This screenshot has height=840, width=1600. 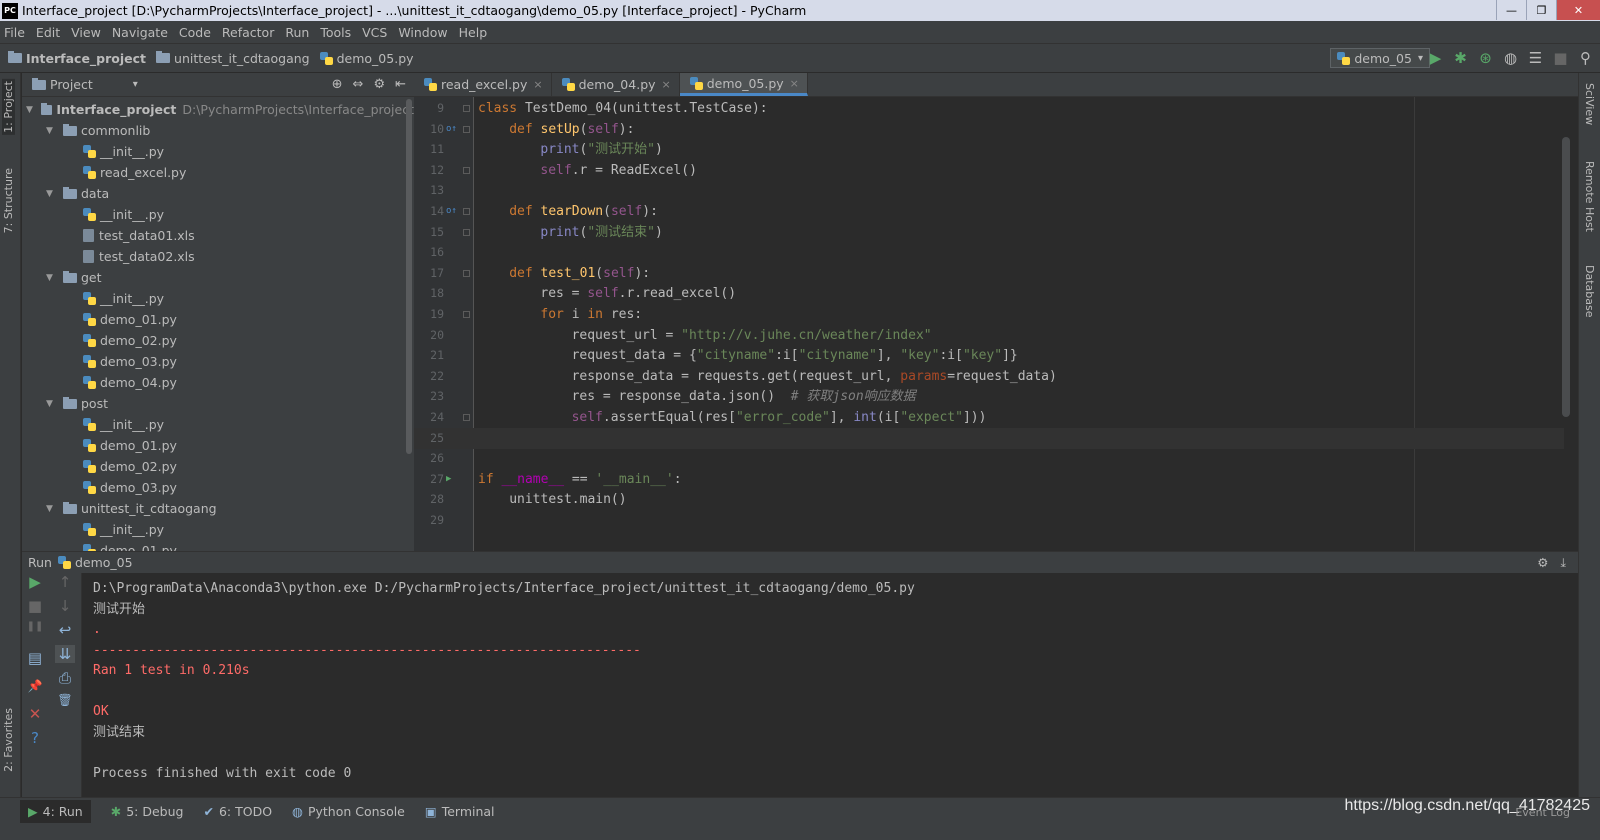 What do you see at coordinates (473, 32) in the screenshot?
I see `menu-item-help: Help` at bounding box center [473, 32].